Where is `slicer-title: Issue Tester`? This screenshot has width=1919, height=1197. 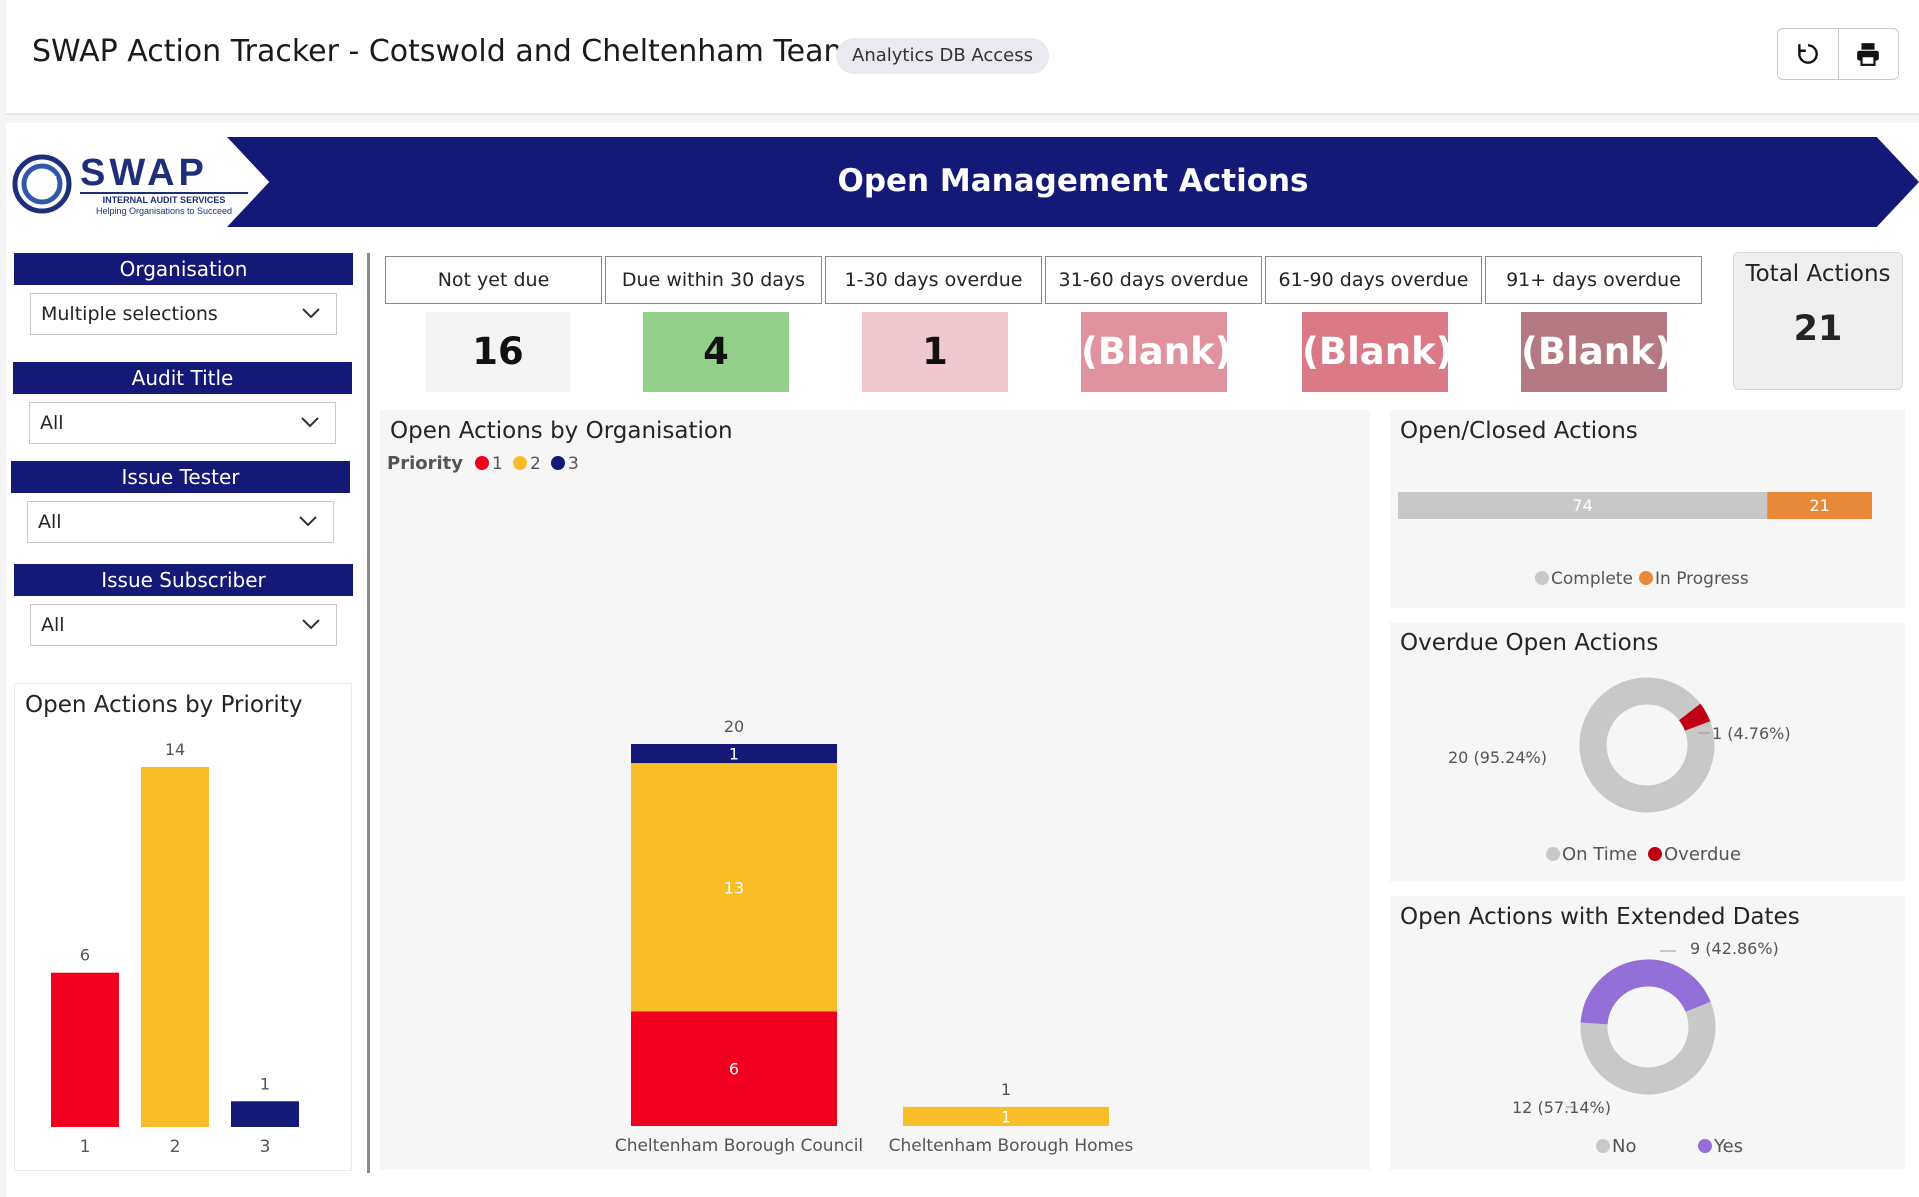
slicer-title: Issue Tester is located at coordinates (180, 477).